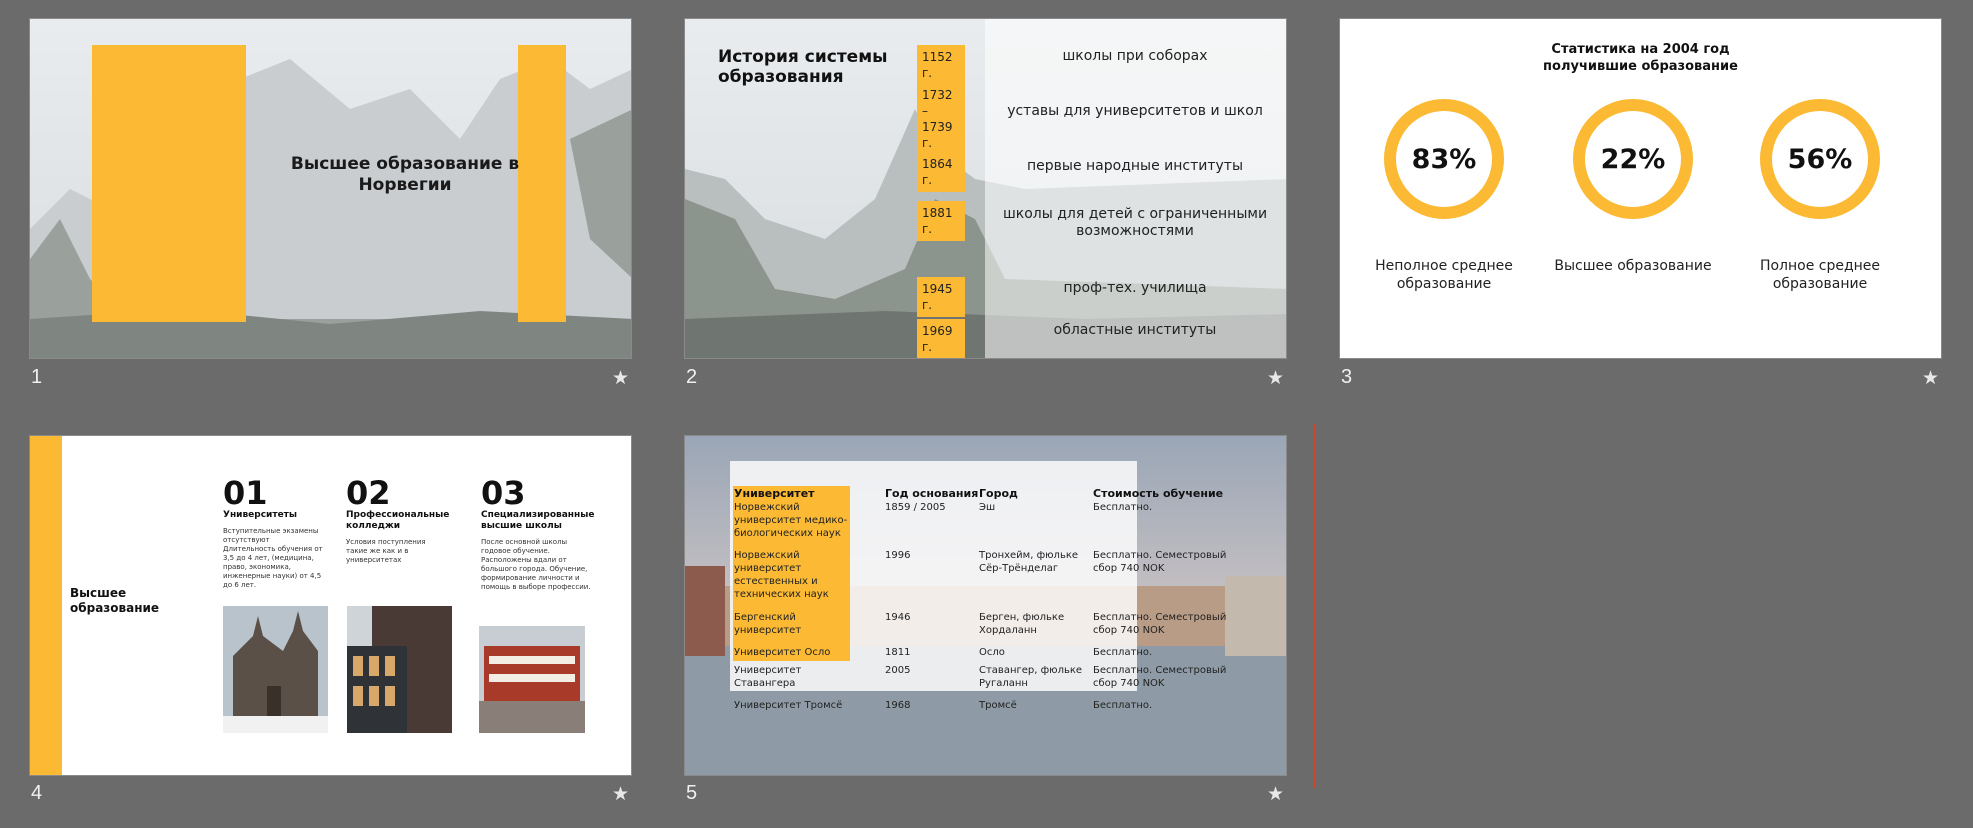 This screenshot has height=828, width=1973. Describe the element at coordinates (941, 172) in the screenshot. I see `timeline-year: 1864 г.` at that location.